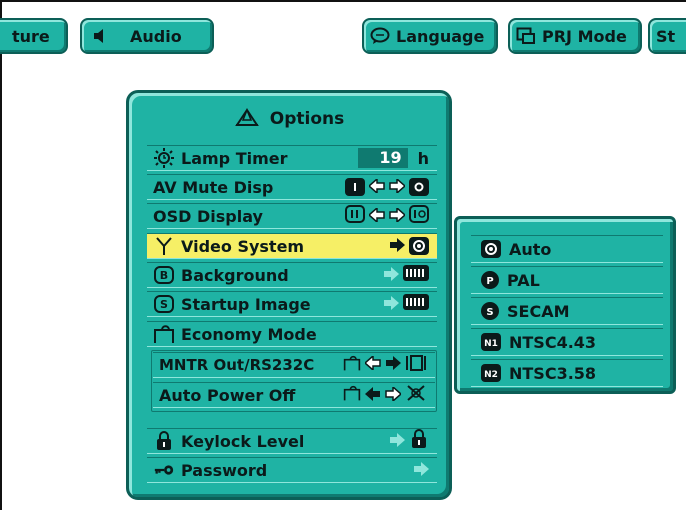  What do you see at coordinates (416, 365) in the screenshot?
I see `monitor-out-icon` at bounding box center [416, 365].